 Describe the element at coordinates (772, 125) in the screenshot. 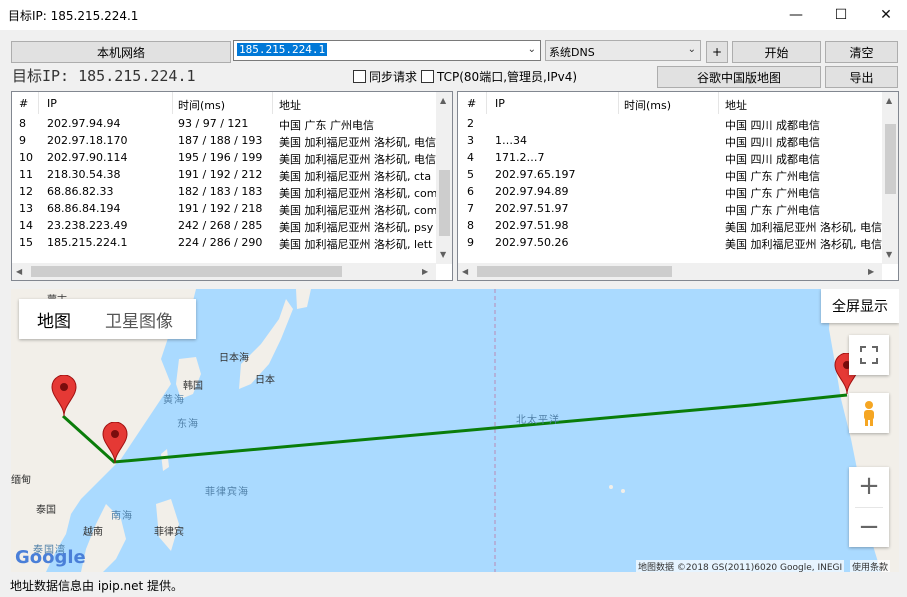

I see `cell-address: 中国 四川 成都电信` at that location.